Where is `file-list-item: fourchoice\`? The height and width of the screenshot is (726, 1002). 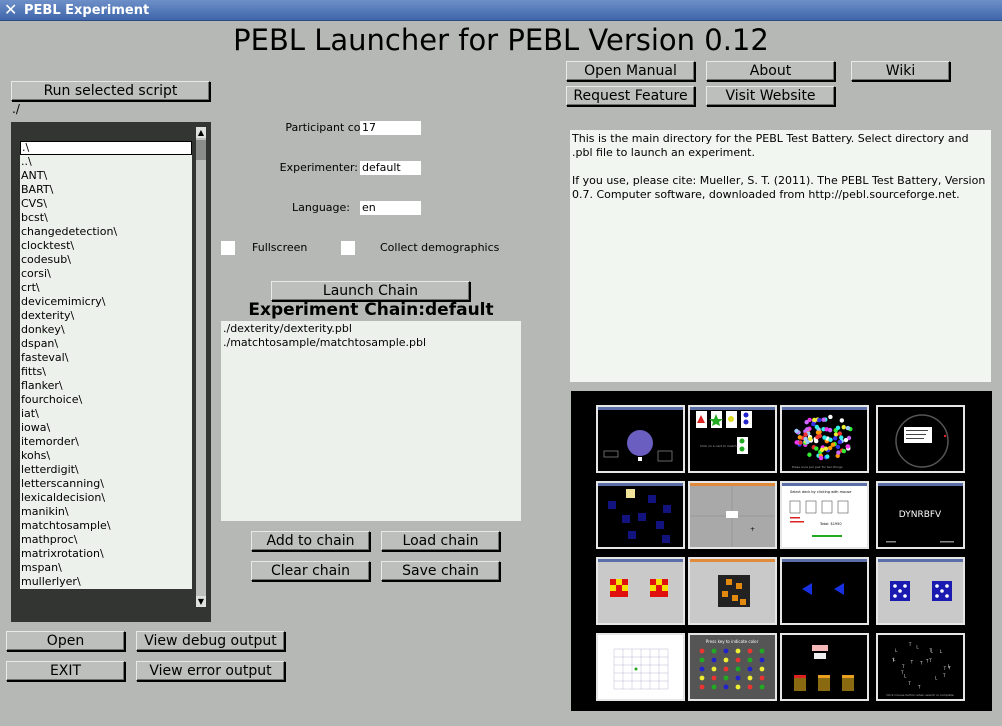
file-list-item: fourchoice\ is located at coordinates (106, 400).